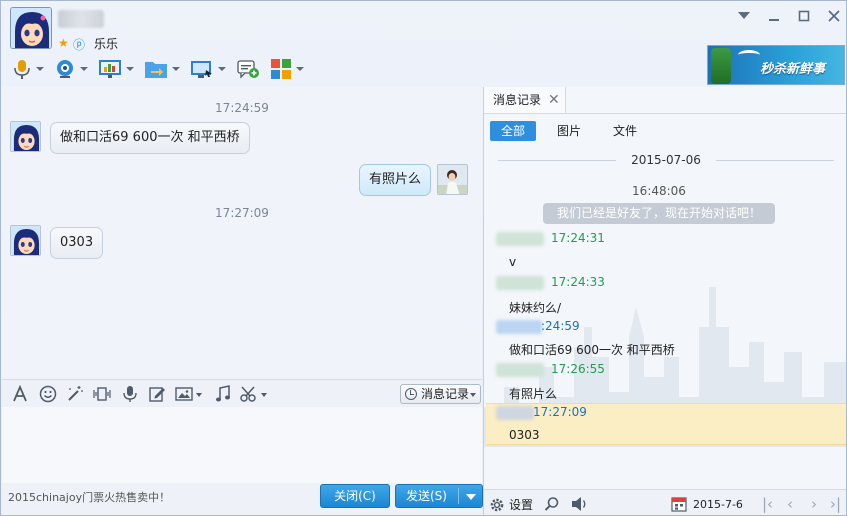  I want to click on filter-images: 图片, so click(569, 131).